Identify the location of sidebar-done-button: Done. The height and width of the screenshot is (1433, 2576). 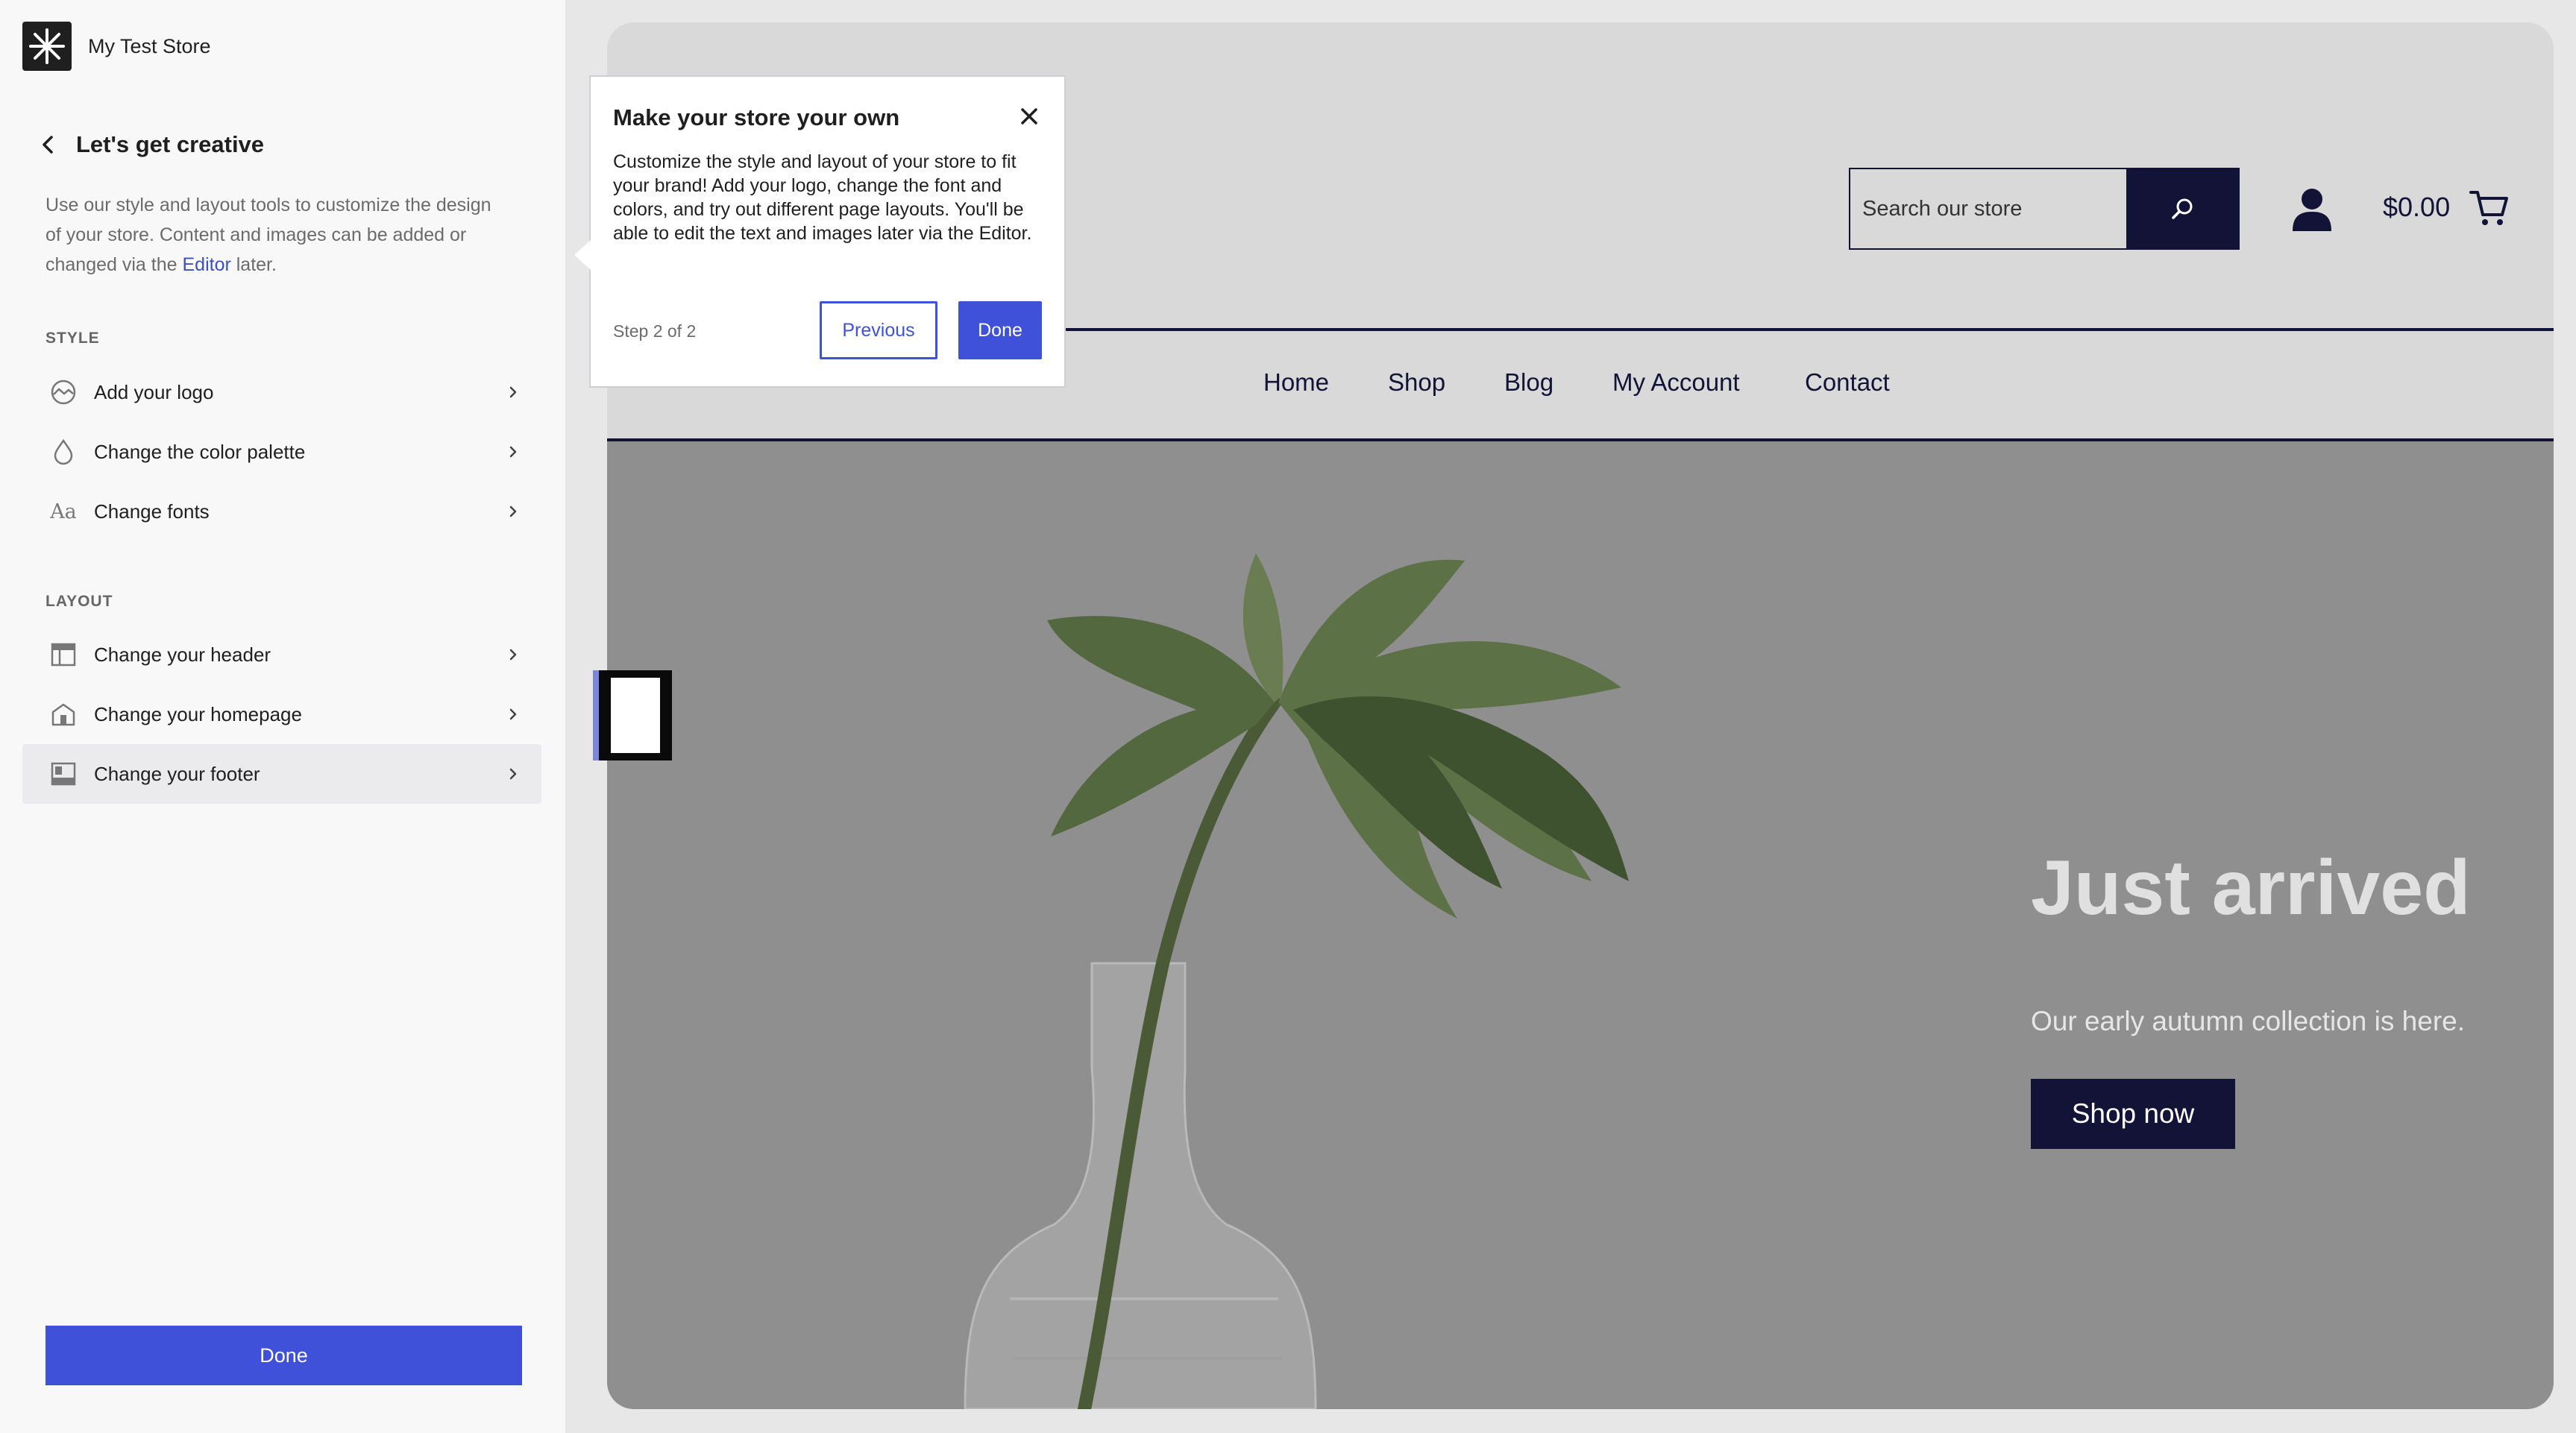
(284, 1355).